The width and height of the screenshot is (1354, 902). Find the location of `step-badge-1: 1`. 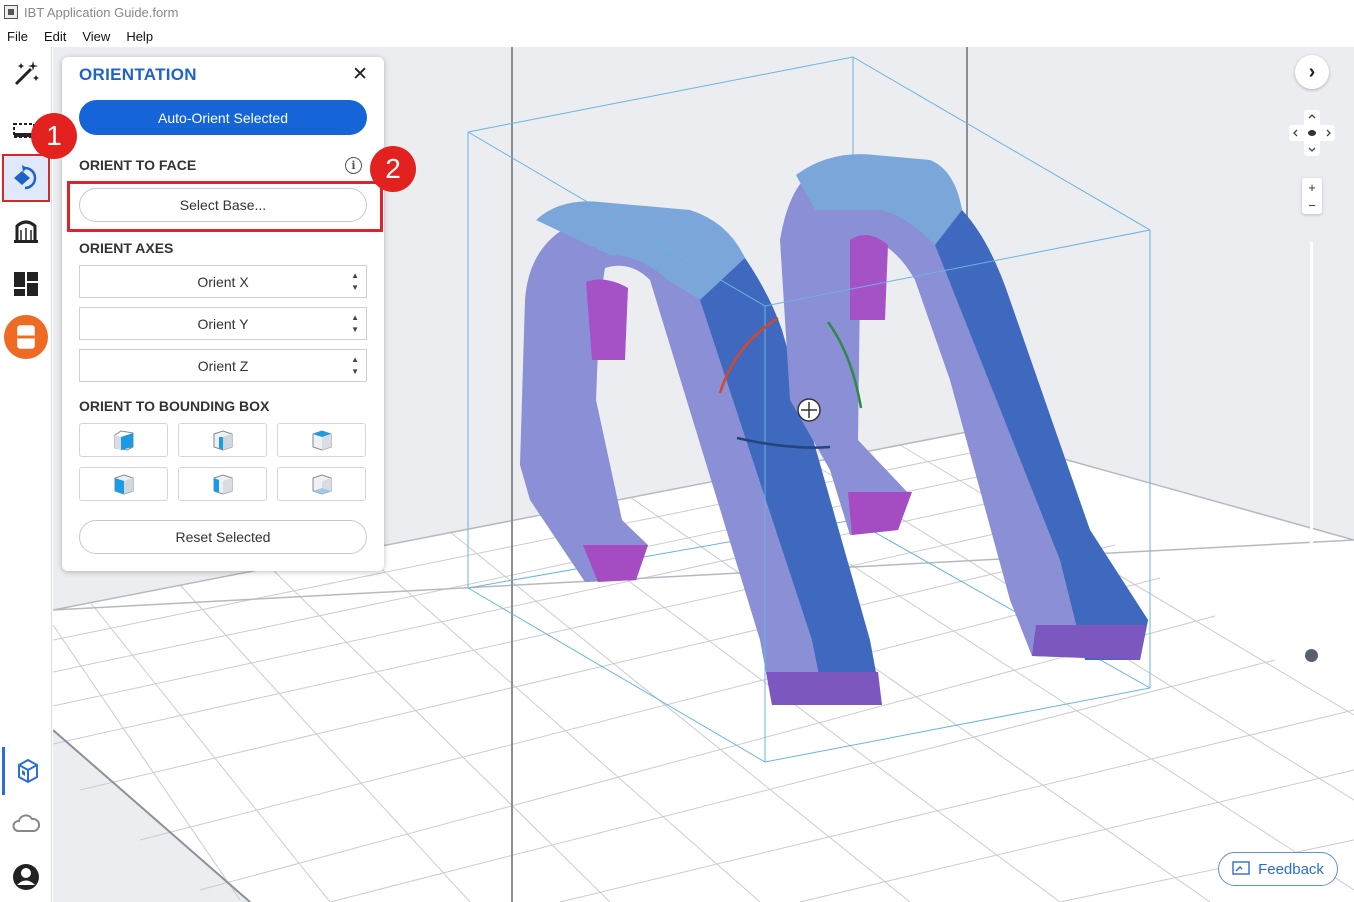

step-badge-1: 1 is located at coordinates (54, 136).